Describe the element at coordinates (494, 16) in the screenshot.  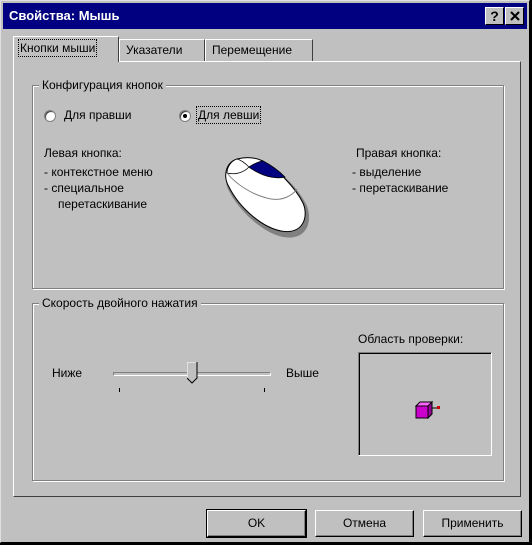
I see `help-button: ?` at that location.